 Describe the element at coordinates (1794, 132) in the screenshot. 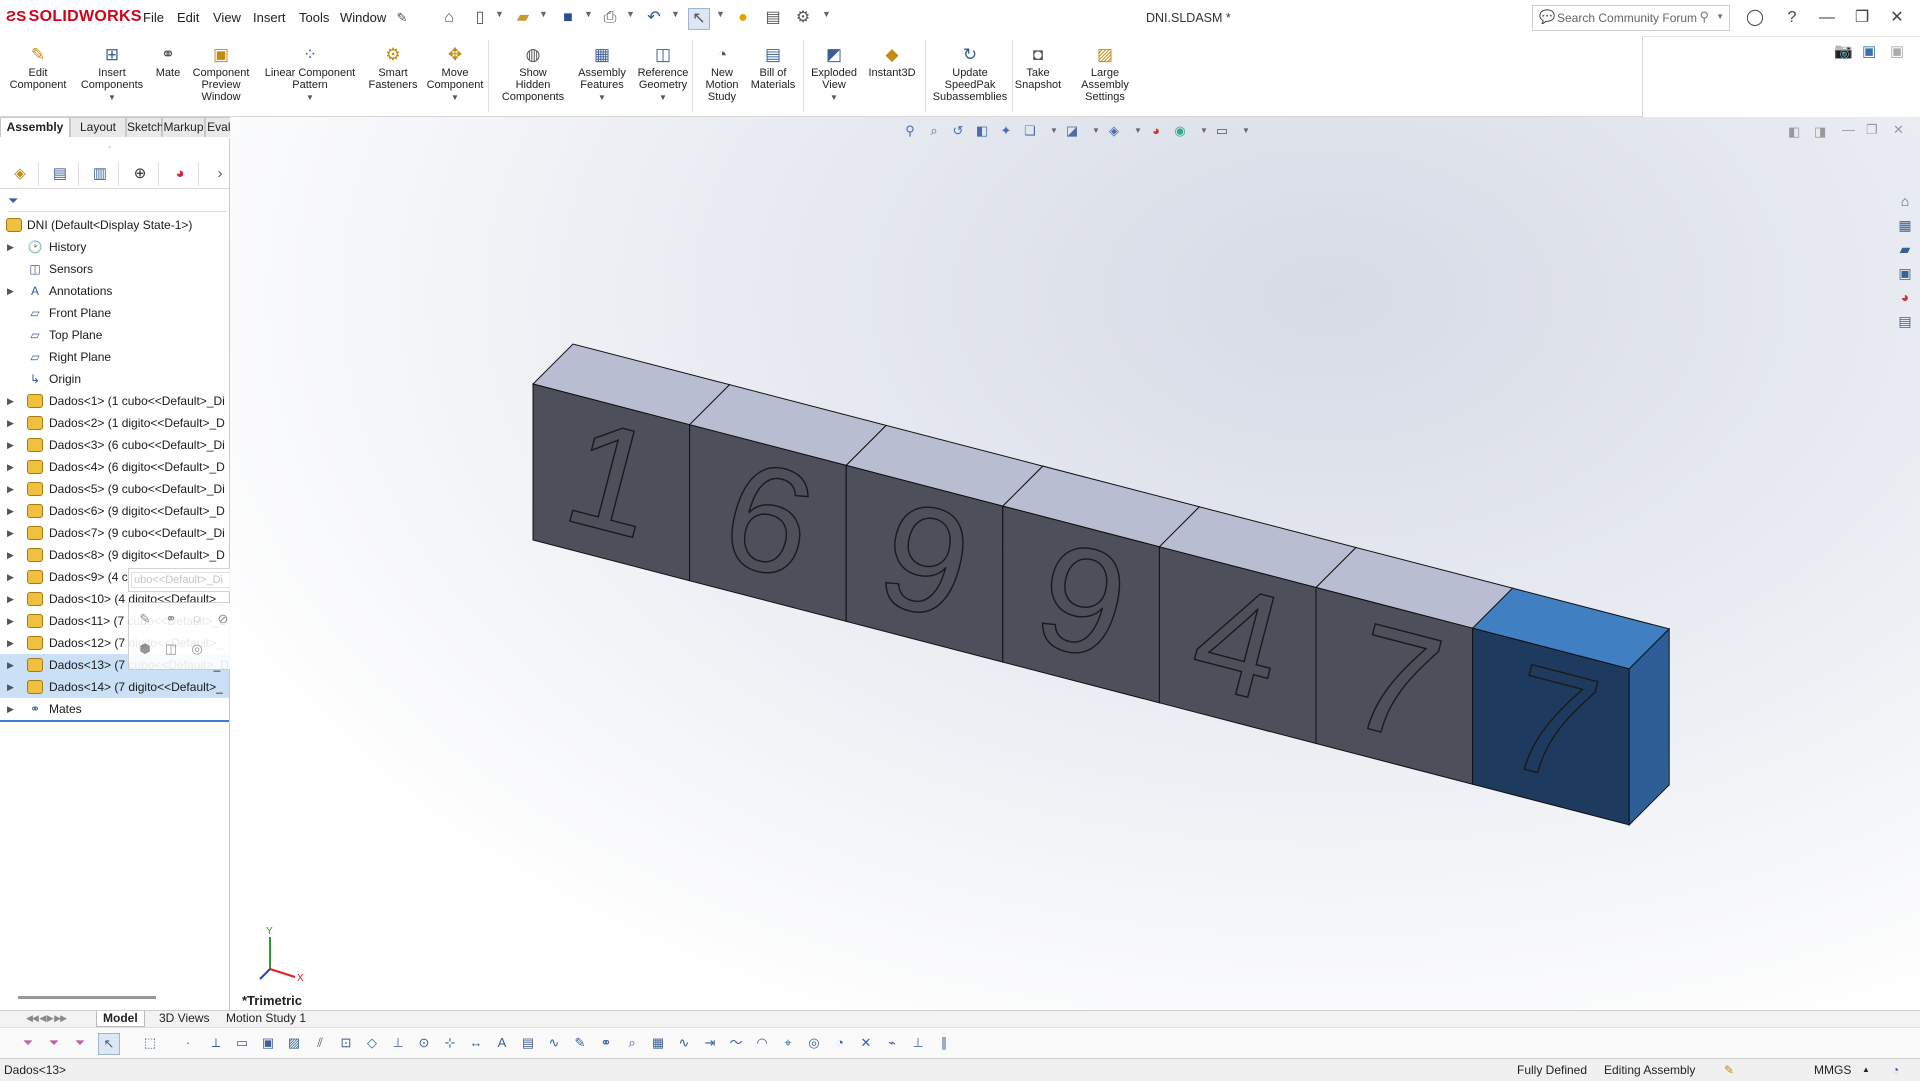

I see `viewport-split-icon: ◧` at that location.